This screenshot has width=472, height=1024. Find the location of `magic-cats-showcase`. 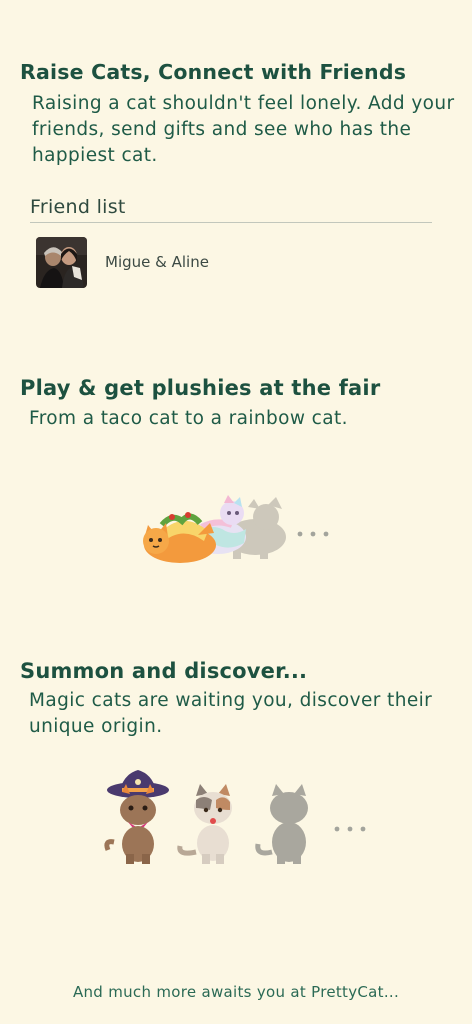

magic-cats-showcase is located at coordinates (240, 820).